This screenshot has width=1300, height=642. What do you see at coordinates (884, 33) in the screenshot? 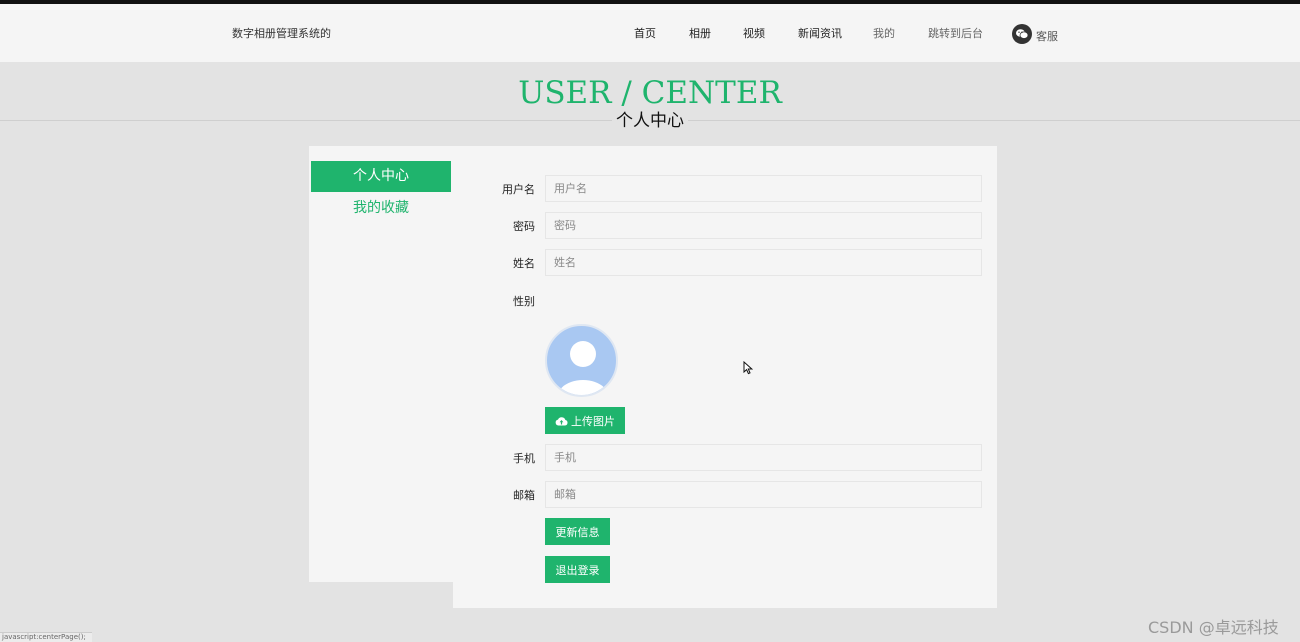
I see `nav-mine: 我的` at bounding box center [884, 33].